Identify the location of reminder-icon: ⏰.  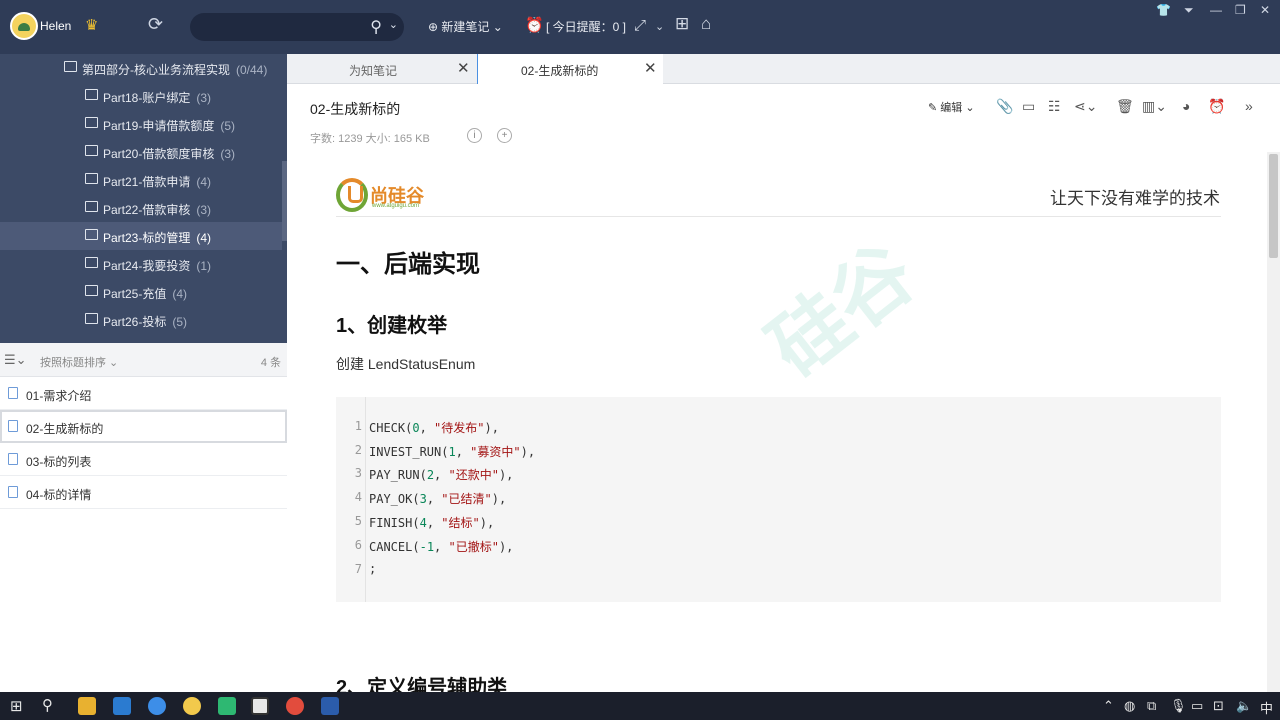
(1216, 106).